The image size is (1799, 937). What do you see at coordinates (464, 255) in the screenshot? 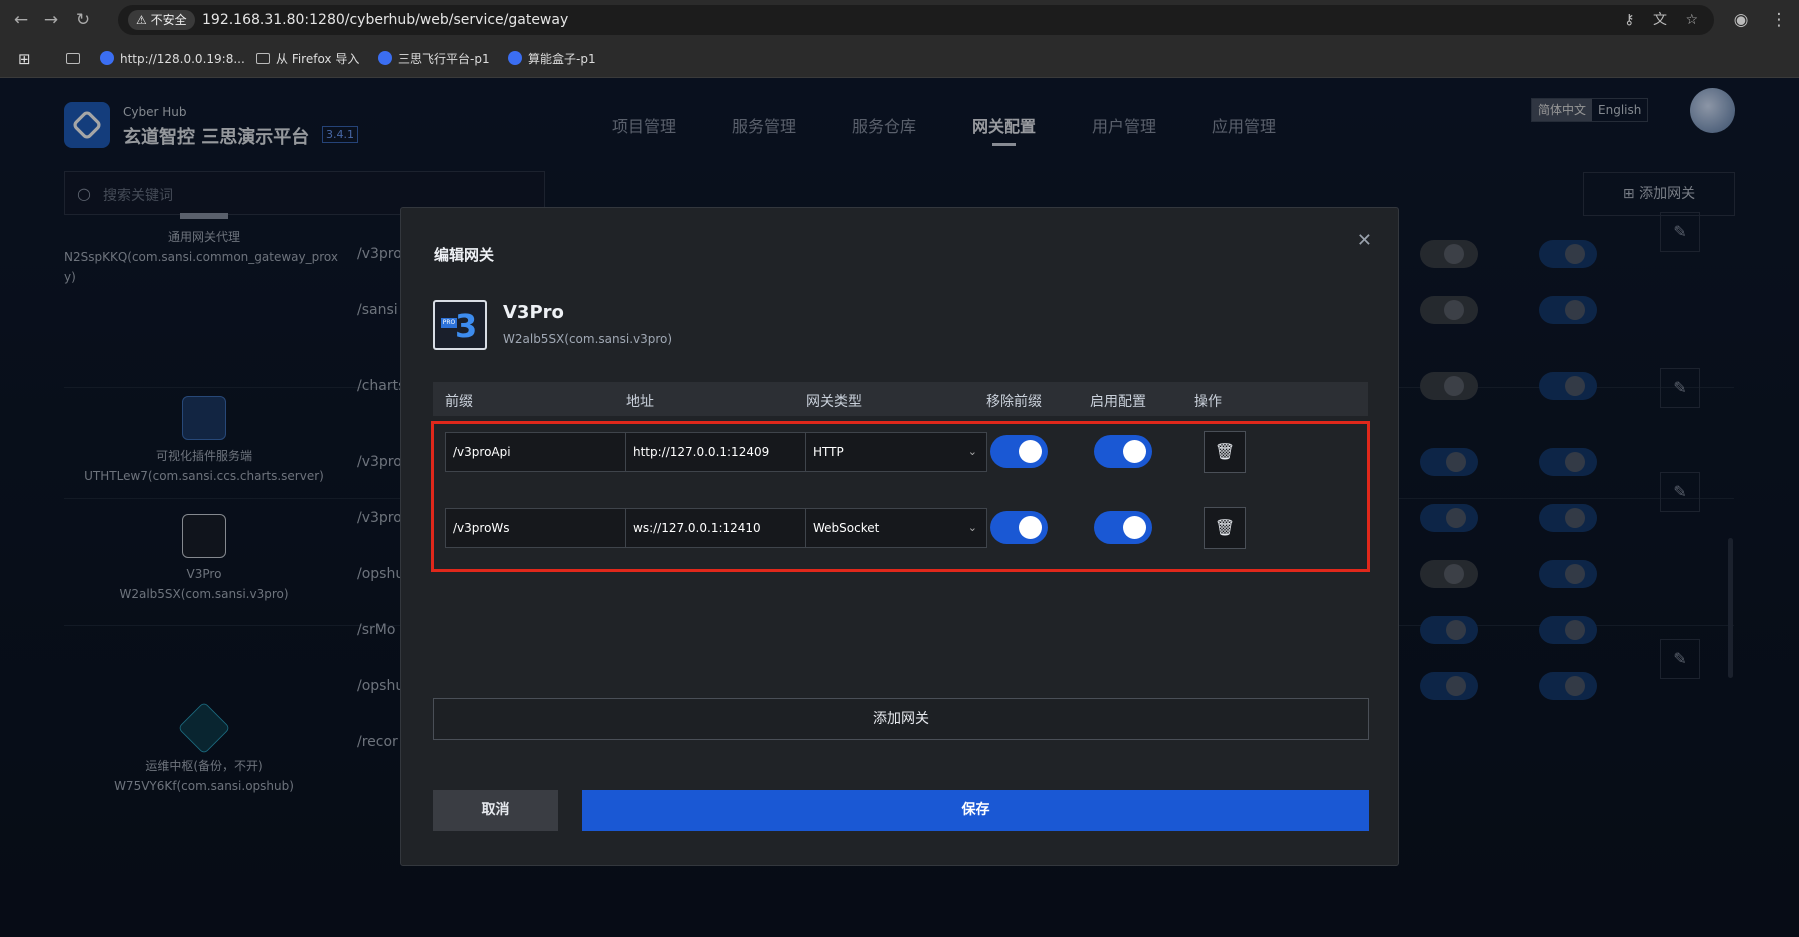
I see `modal-title: 编辑网关` at bounding box center [464, 255].